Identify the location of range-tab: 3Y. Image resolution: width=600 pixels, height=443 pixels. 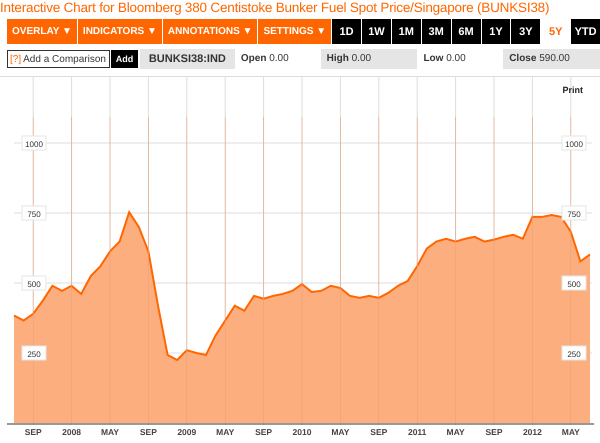
(525, 31).